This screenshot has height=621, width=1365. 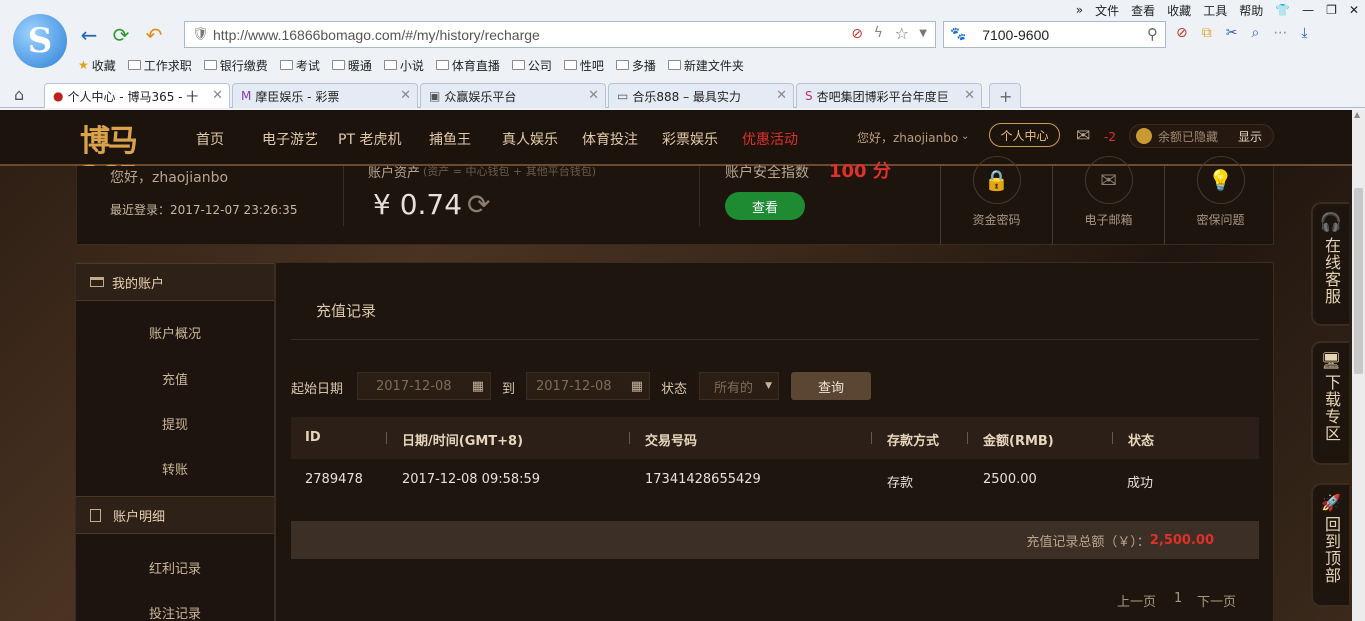 I want to click on minimize-icon: —, so click(x=1308, y=10).